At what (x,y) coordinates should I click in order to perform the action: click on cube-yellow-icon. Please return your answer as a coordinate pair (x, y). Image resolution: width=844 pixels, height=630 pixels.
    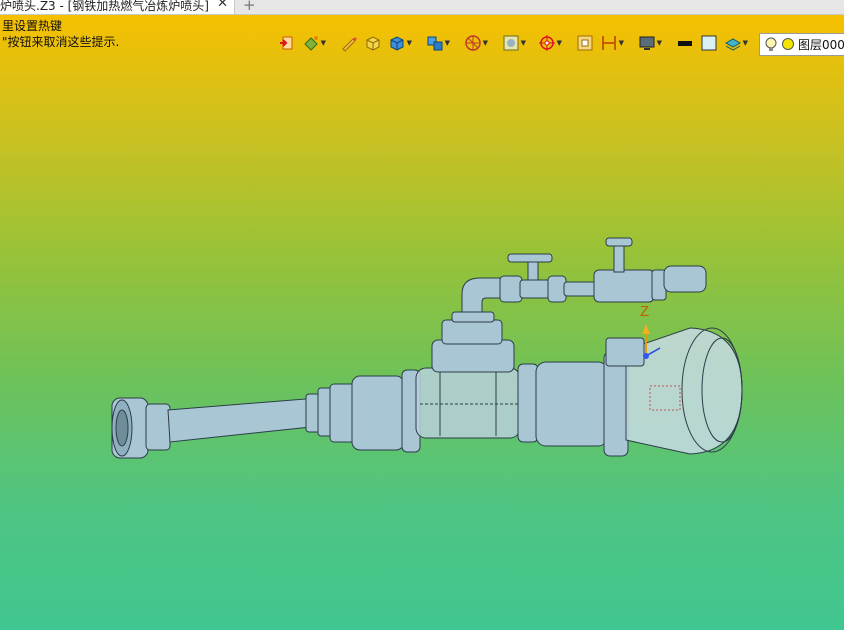
    Looking at the image, I should click on (374, 43).